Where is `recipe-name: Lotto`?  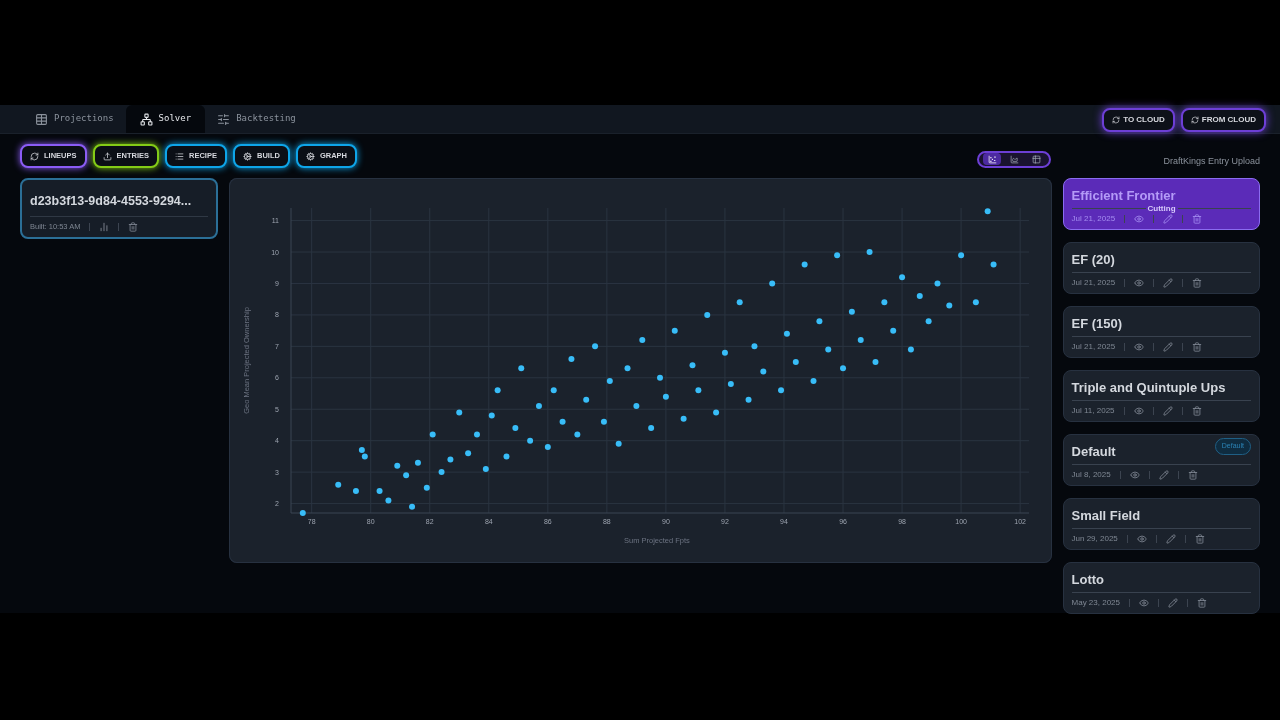
recipe-name: Lotto is located at coordinates (1087, 580).